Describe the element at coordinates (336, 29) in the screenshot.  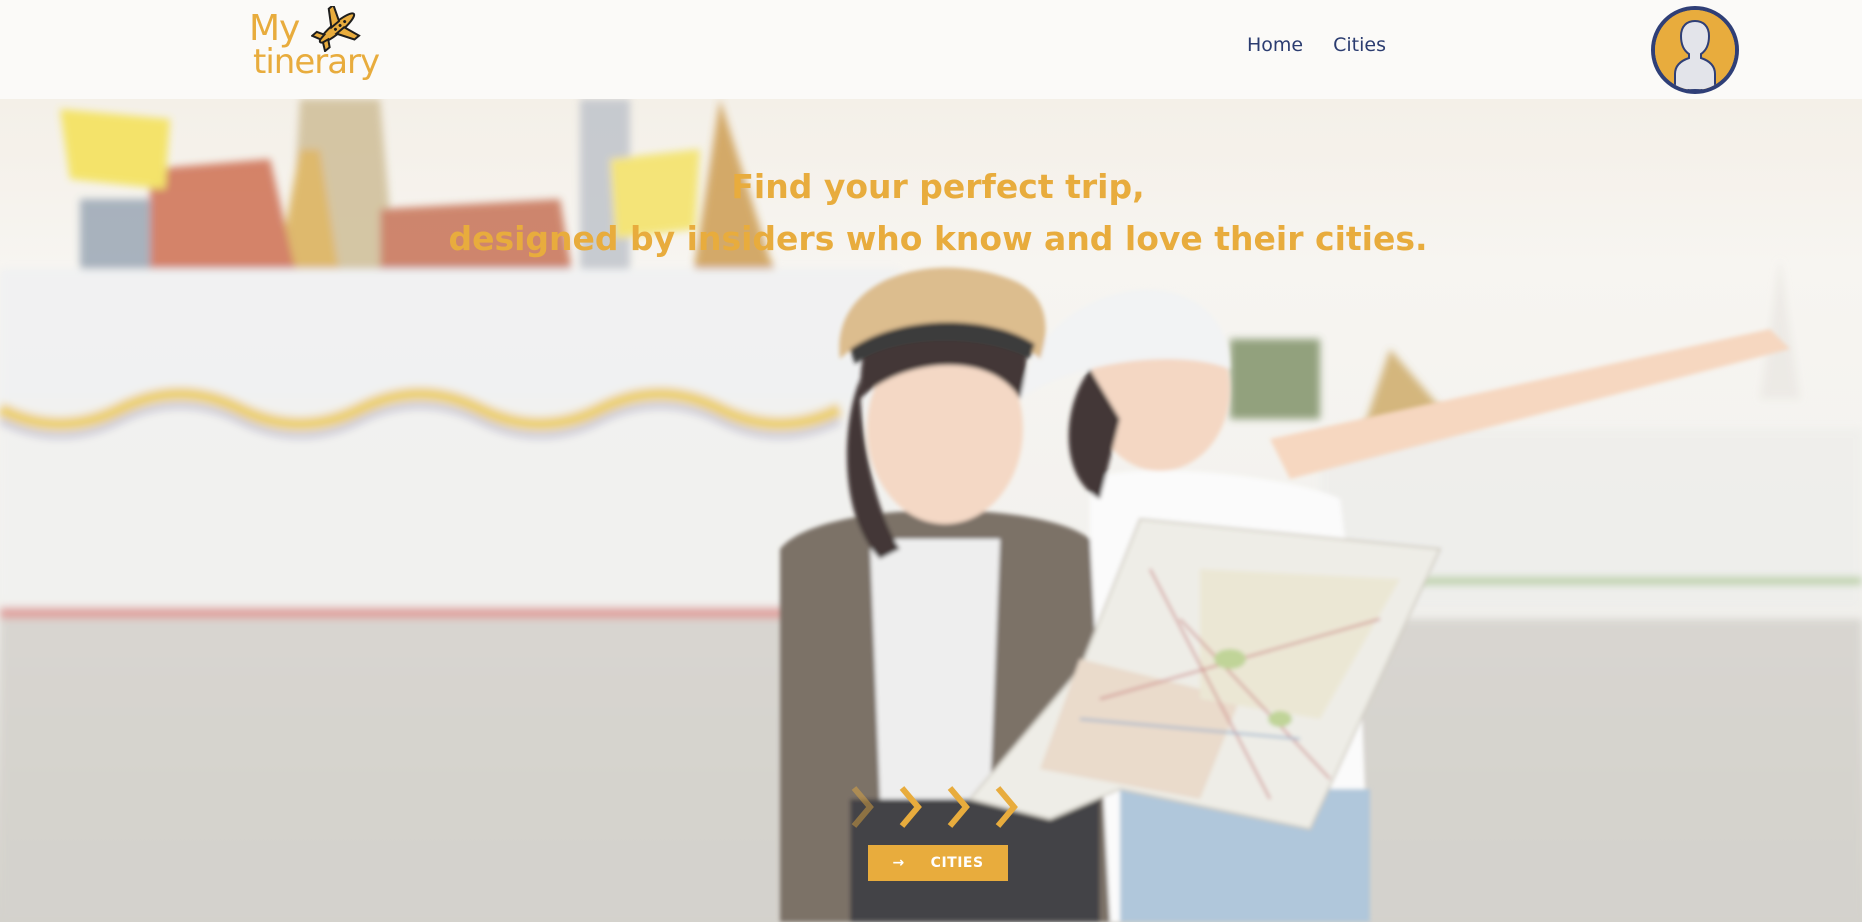
I see `airplane-icon` at that location.